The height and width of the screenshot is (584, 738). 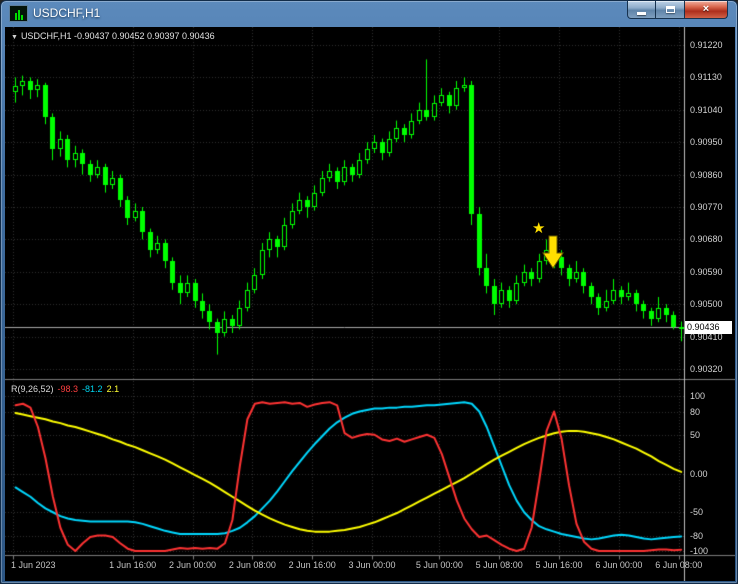 What do you see at coordinates (312, 565) in the screenshot?
I see `time-axis-label: 2 Jun 16:00` at bounding box center [312, 565].